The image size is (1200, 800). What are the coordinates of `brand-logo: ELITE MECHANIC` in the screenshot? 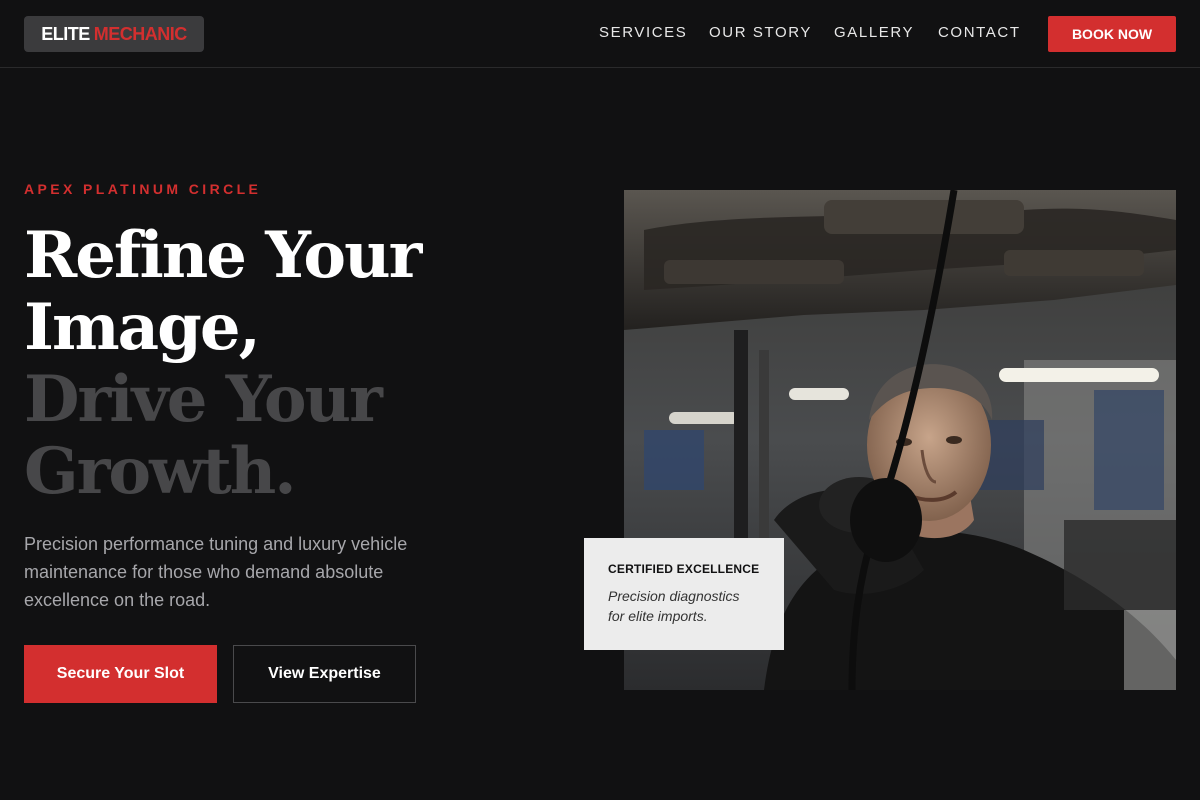 It's located at (114, 34).